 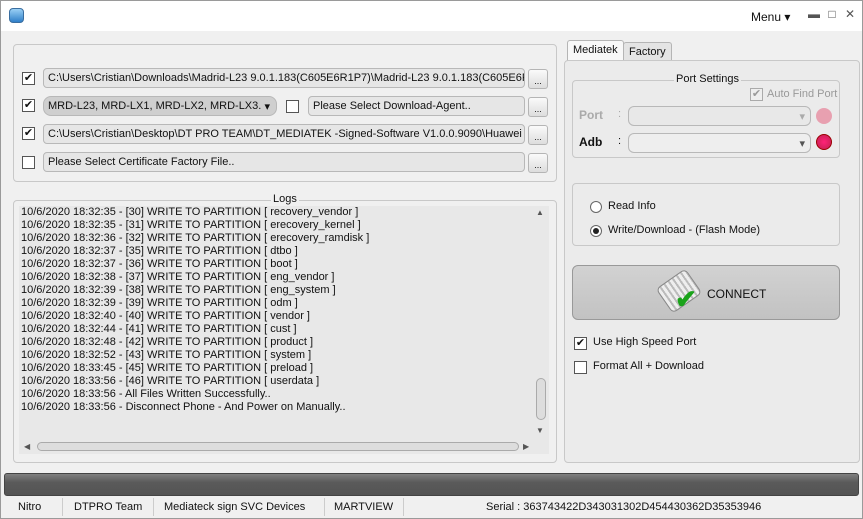 What do you see at coordinates (719, 116) in the screenshot?
I see `port-select: ▾` at bounding box center [719, 116].